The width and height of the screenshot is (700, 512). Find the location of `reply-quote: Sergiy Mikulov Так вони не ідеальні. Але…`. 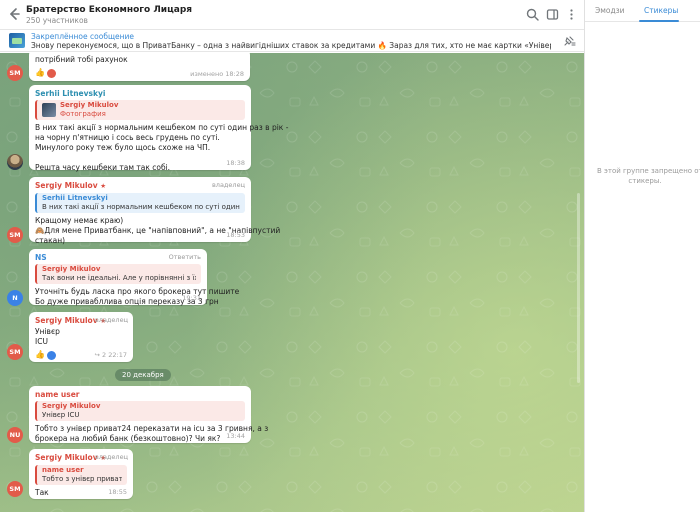

reply-quote: Sergiy Mikulov Так вони не ідеальні. Але… is located at coordinates (118, 274).